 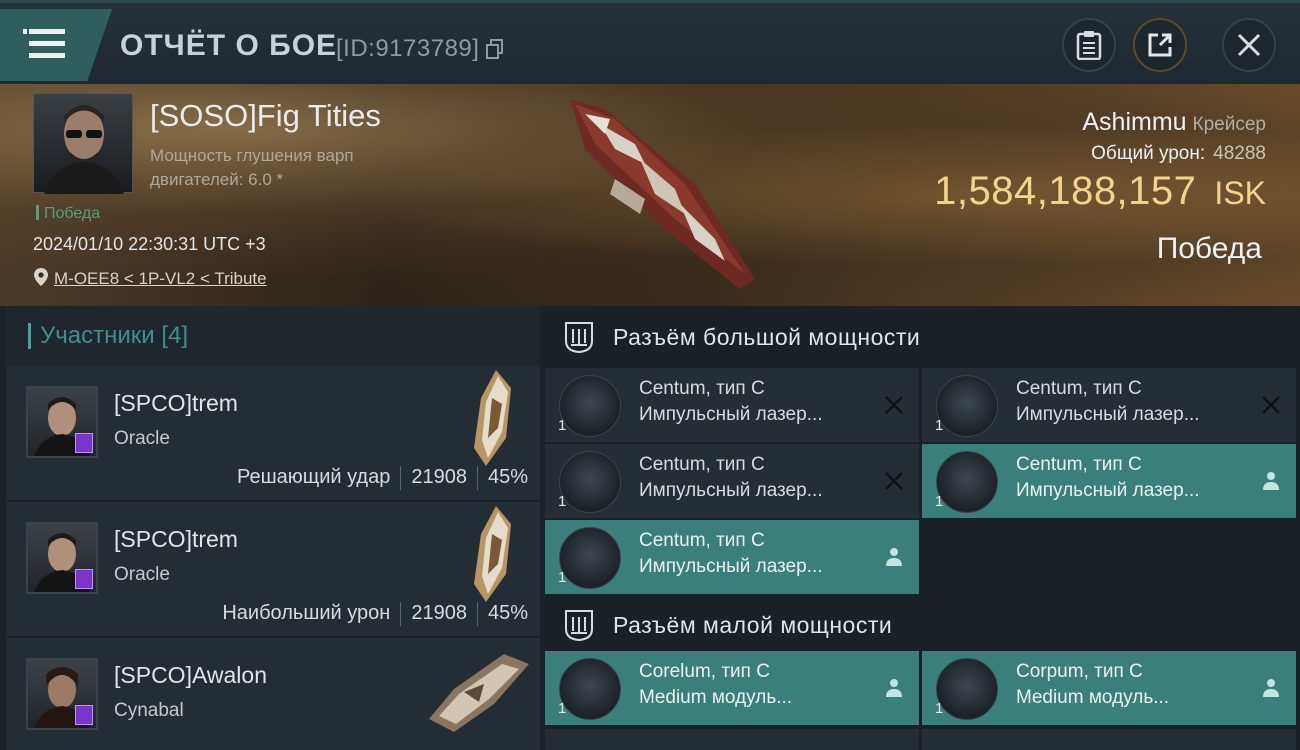 I want to click on kill-datetime: 2024/01/10 22:30:31 UTC +3, so click(x=149, y=244).